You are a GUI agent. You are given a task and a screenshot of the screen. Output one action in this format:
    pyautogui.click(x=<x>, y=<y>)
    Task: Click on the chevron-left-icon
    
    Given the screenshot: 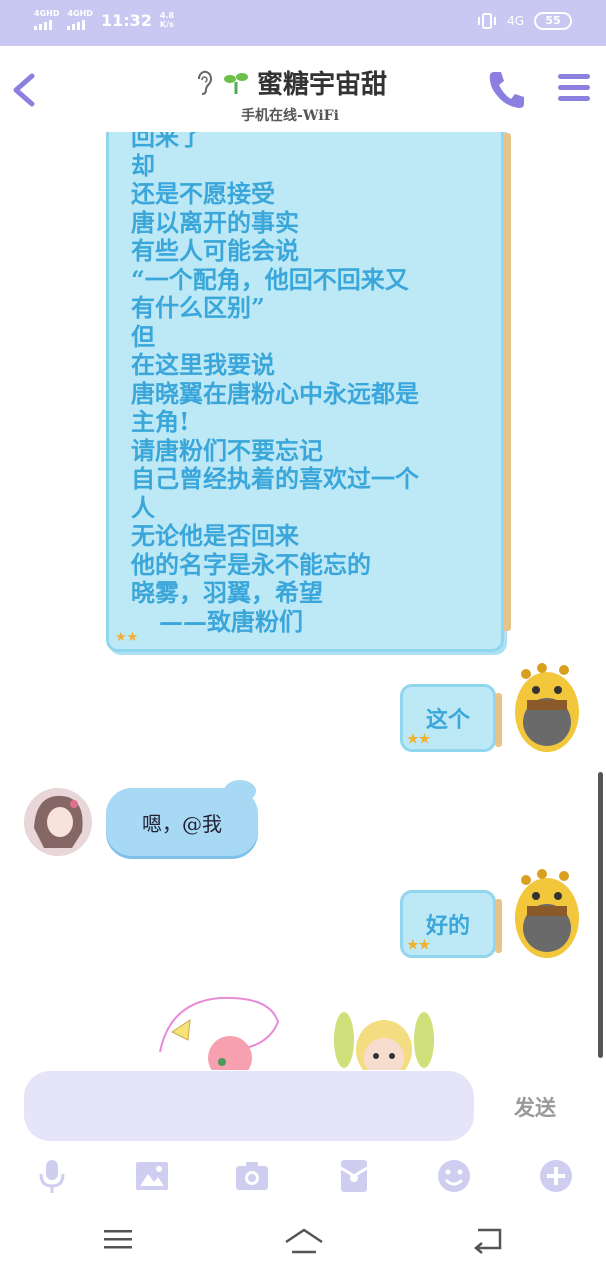 What is the action you would take?
    pyautogui.click(x=24, y=90)
    